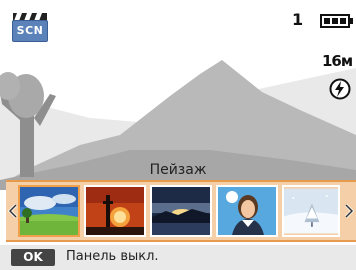 Image resolution: width=356 pixels, height=270 pixels. I want to click on scene-thumbnail-snow, so click(311, 211).